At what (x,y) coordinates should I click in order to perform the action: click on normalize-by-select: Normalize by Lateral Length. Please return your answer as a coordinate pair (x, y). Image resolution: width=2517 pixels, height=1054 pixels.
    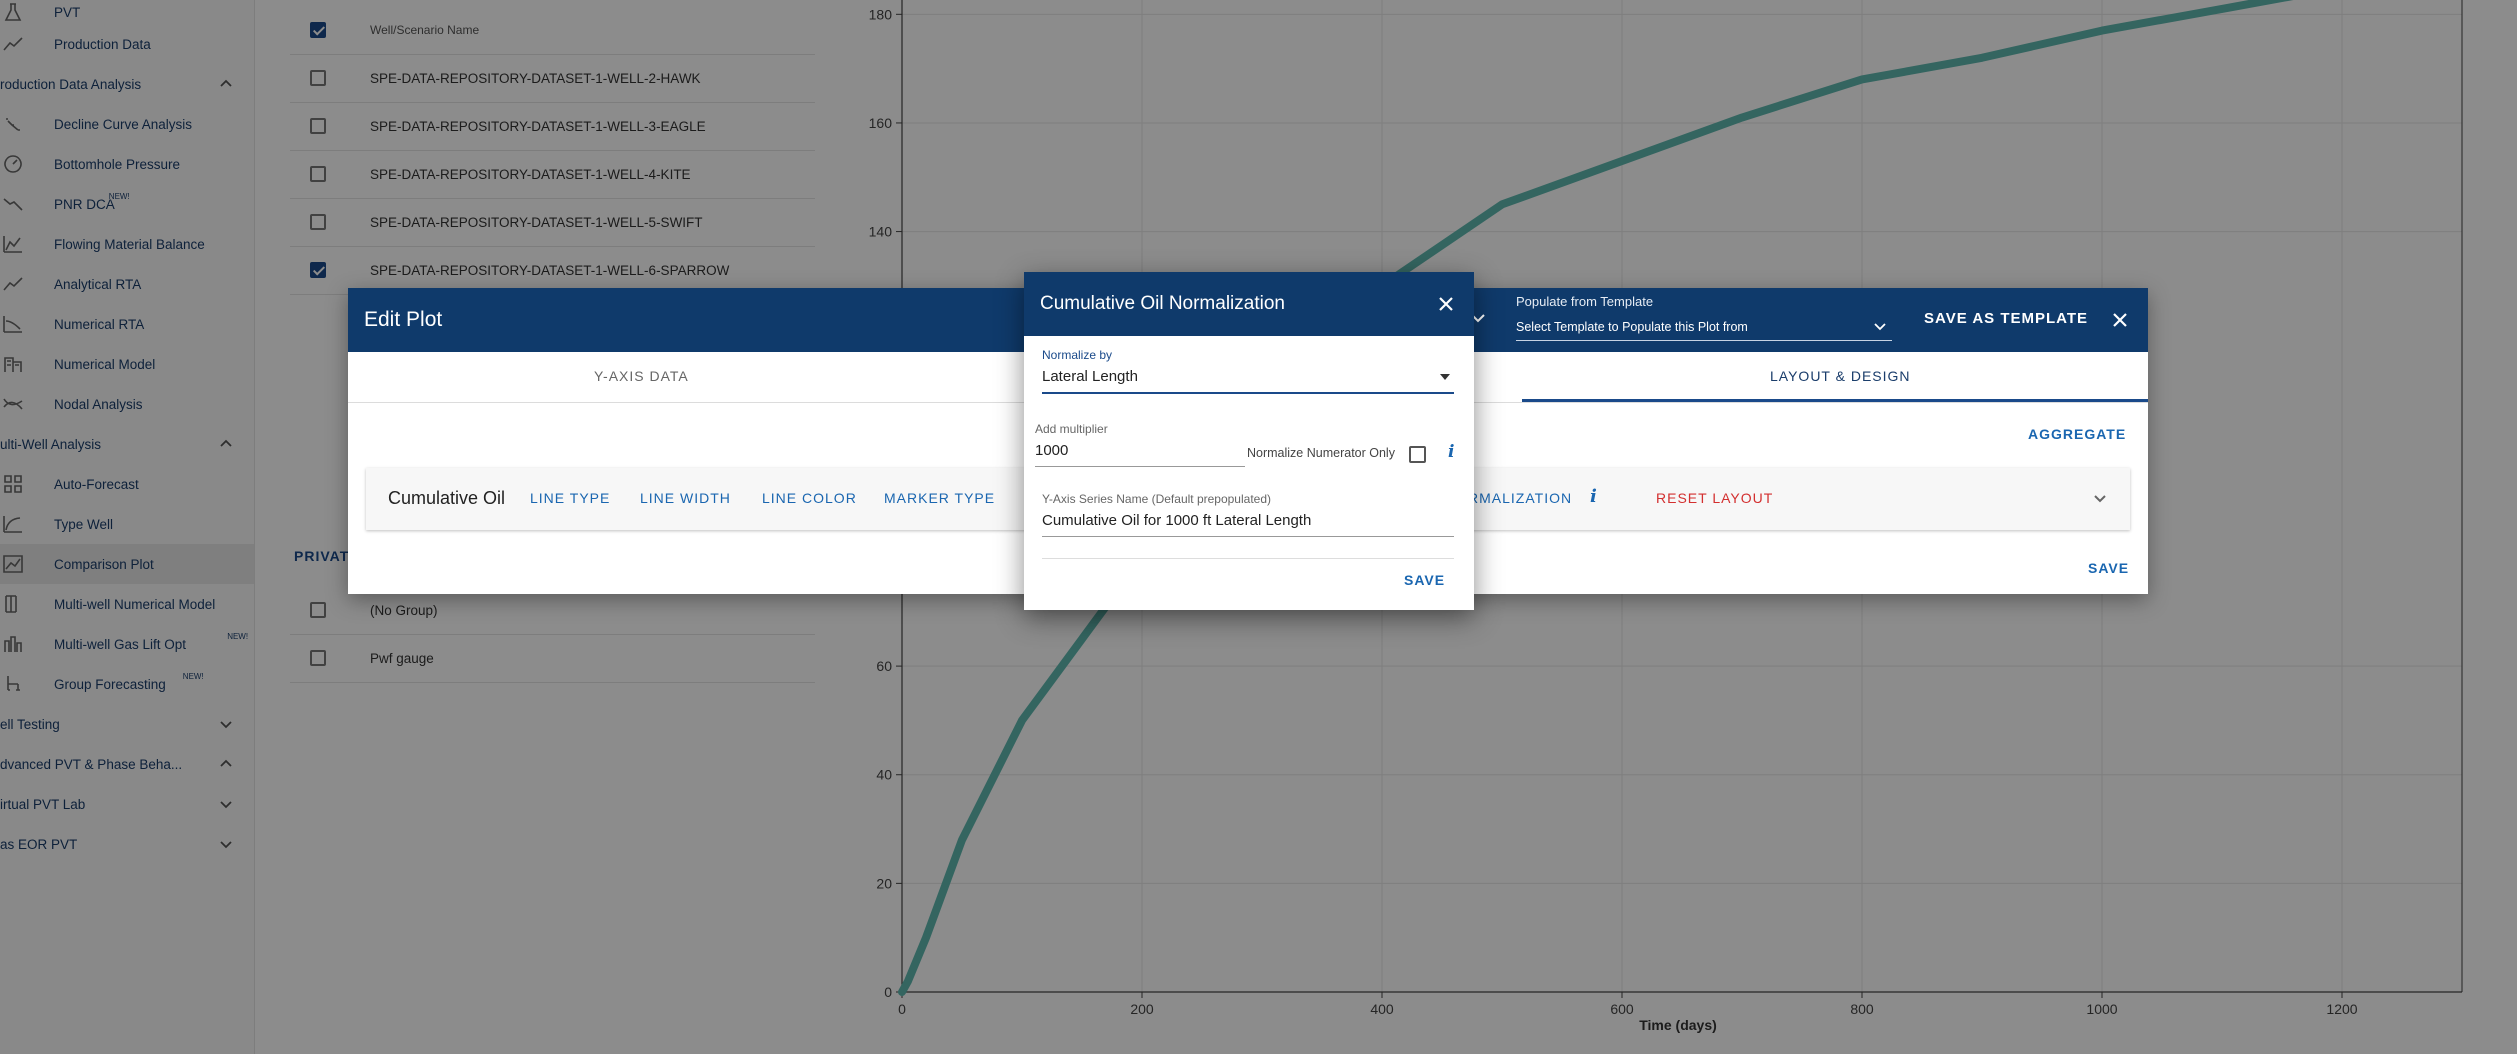
    Looking at the image, I should click on (1248, 371).